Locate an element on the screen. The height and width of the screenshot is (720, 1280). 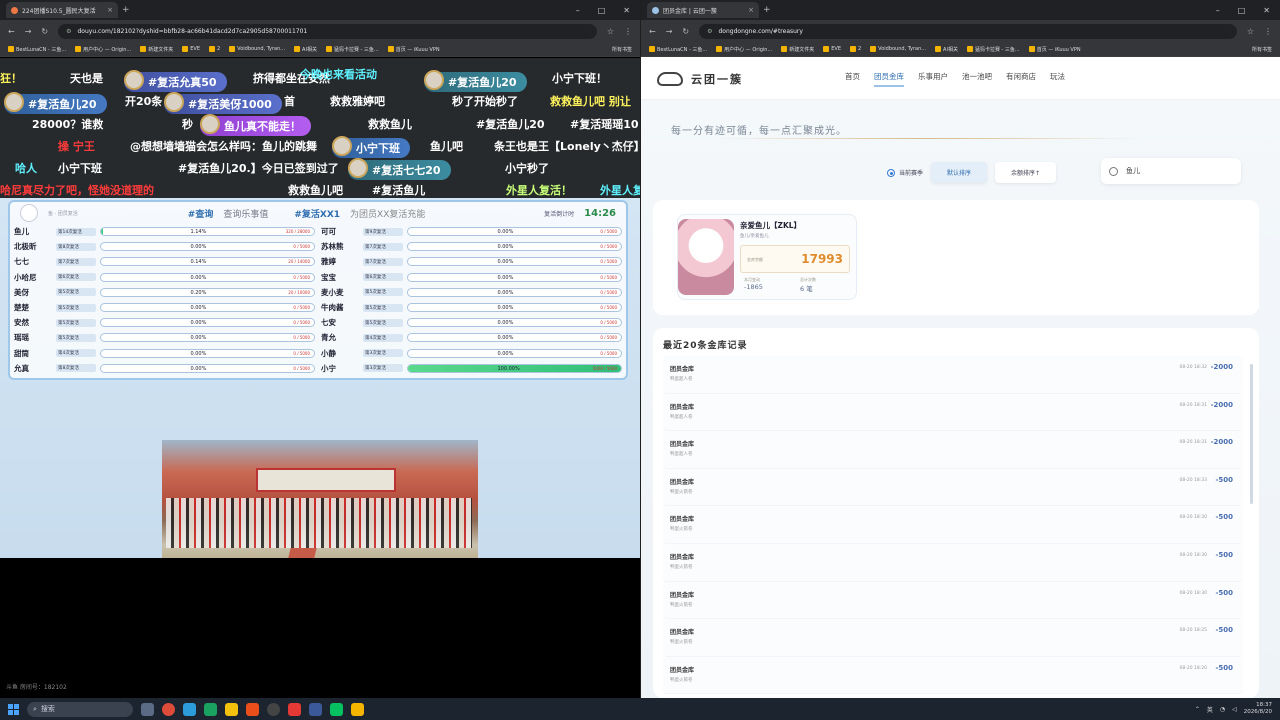
records-scrollbar is located at coordinates (1251, 434).